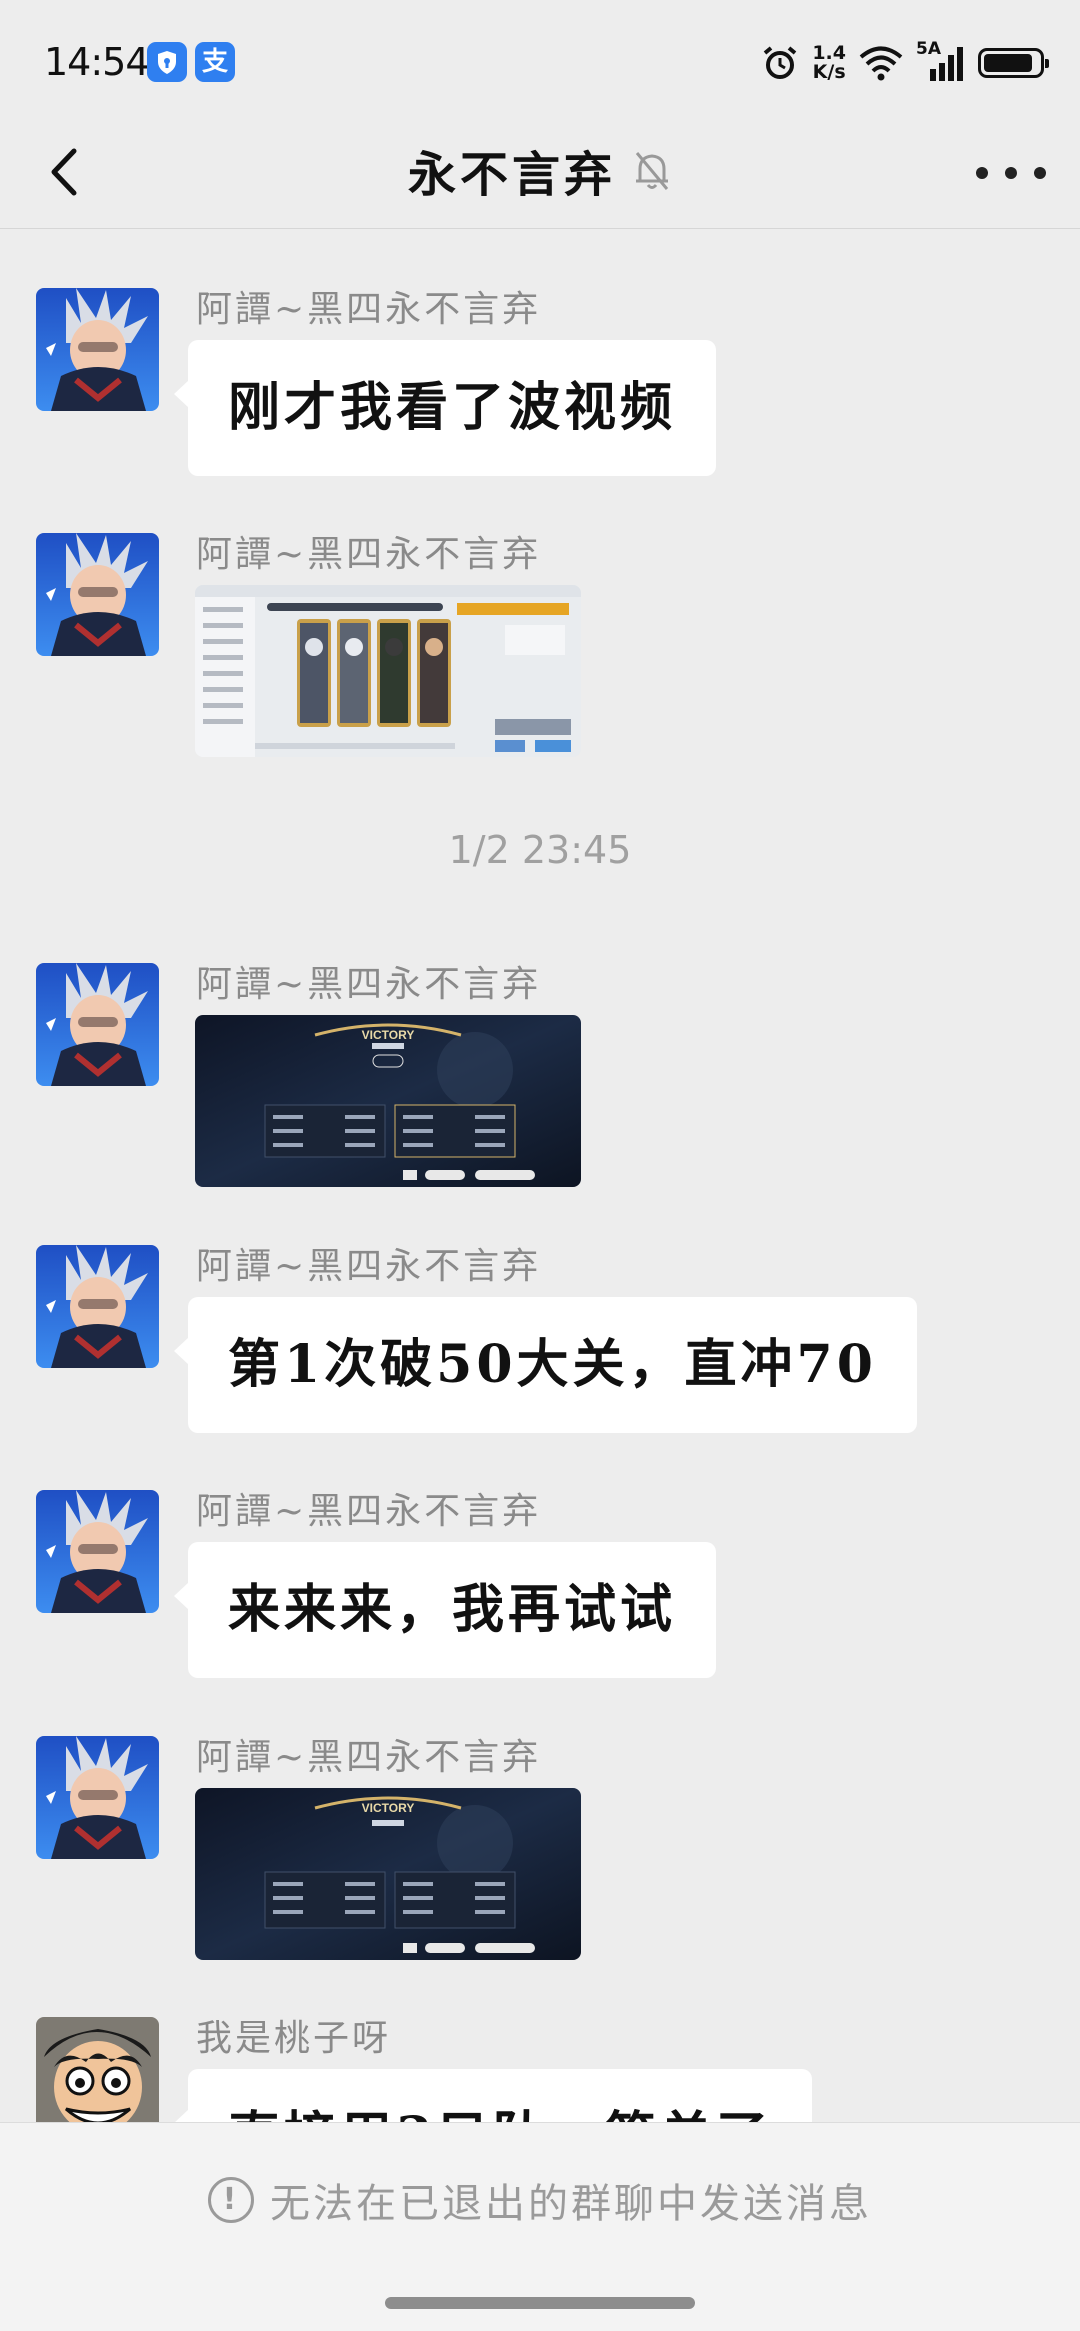  What do you see at coordinates (540, 850) in the screenshot?
I see `message-timestamp: 1/2 23:45` at bounding box center [540, 850].